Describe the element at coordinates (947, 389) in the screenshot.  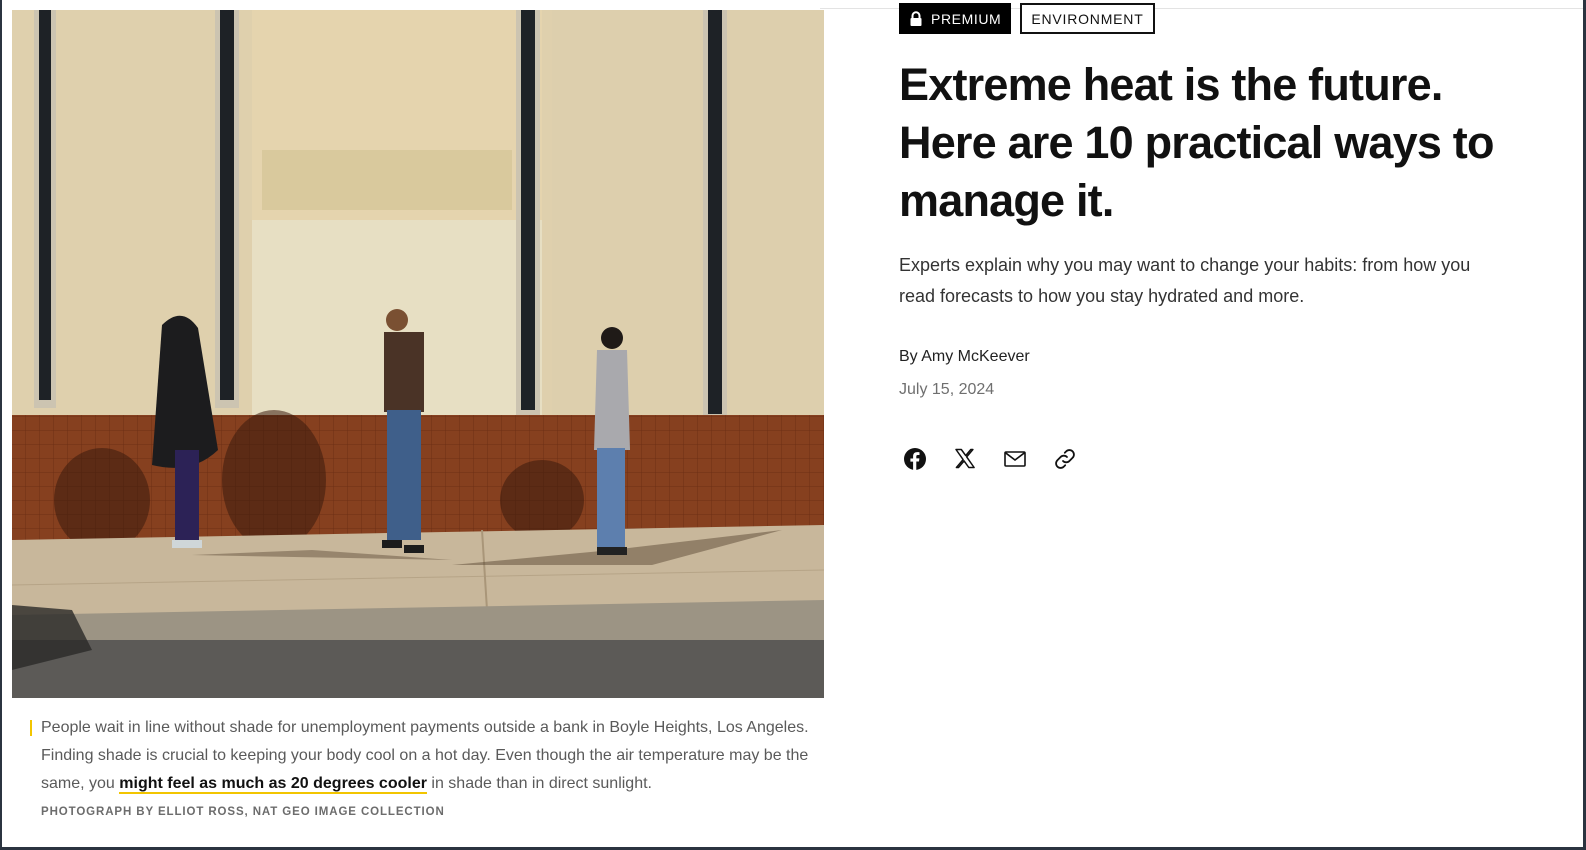
I see `article-date: July 15, 2024` at that location.